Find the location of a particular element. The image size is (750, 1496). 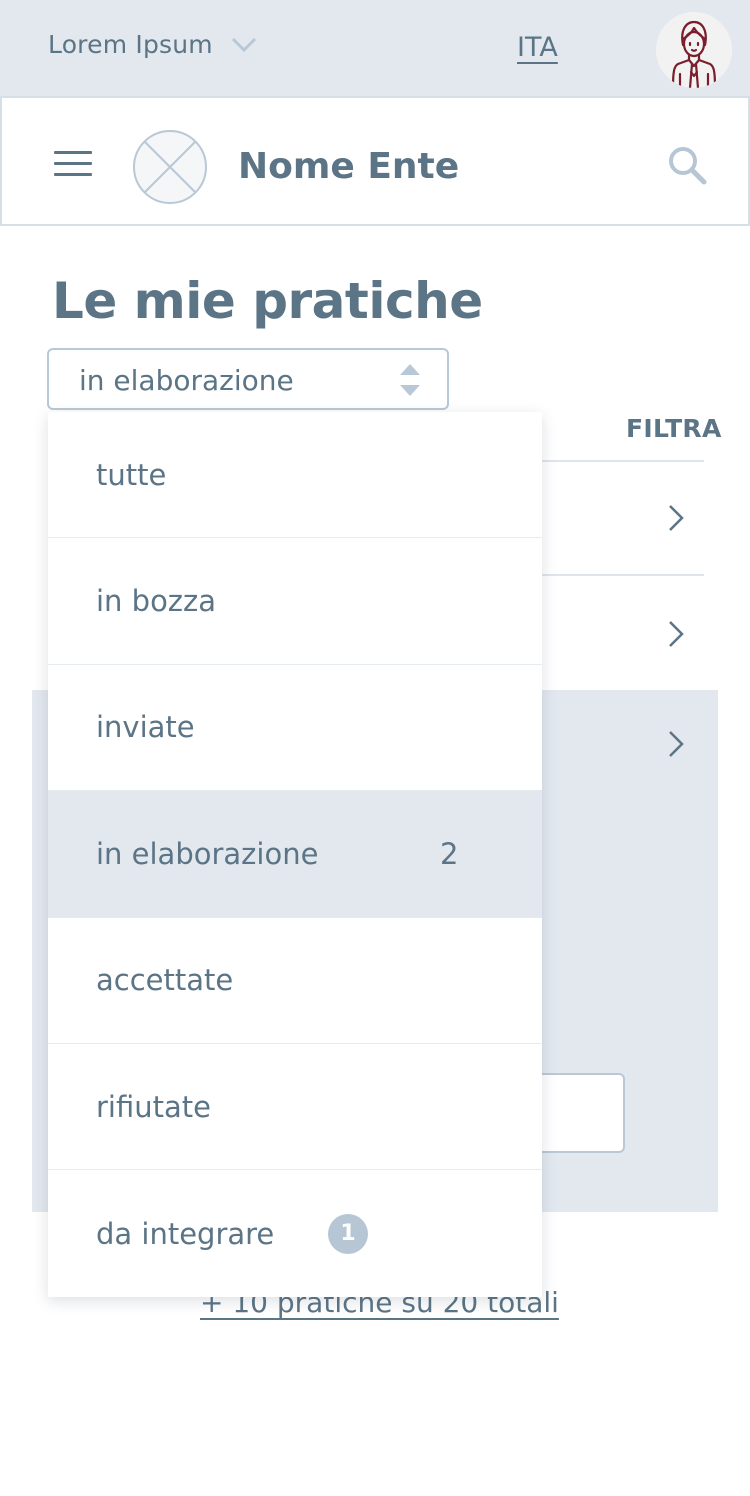

status-select-value: in elaborazione is located at coordinates (186, 380).